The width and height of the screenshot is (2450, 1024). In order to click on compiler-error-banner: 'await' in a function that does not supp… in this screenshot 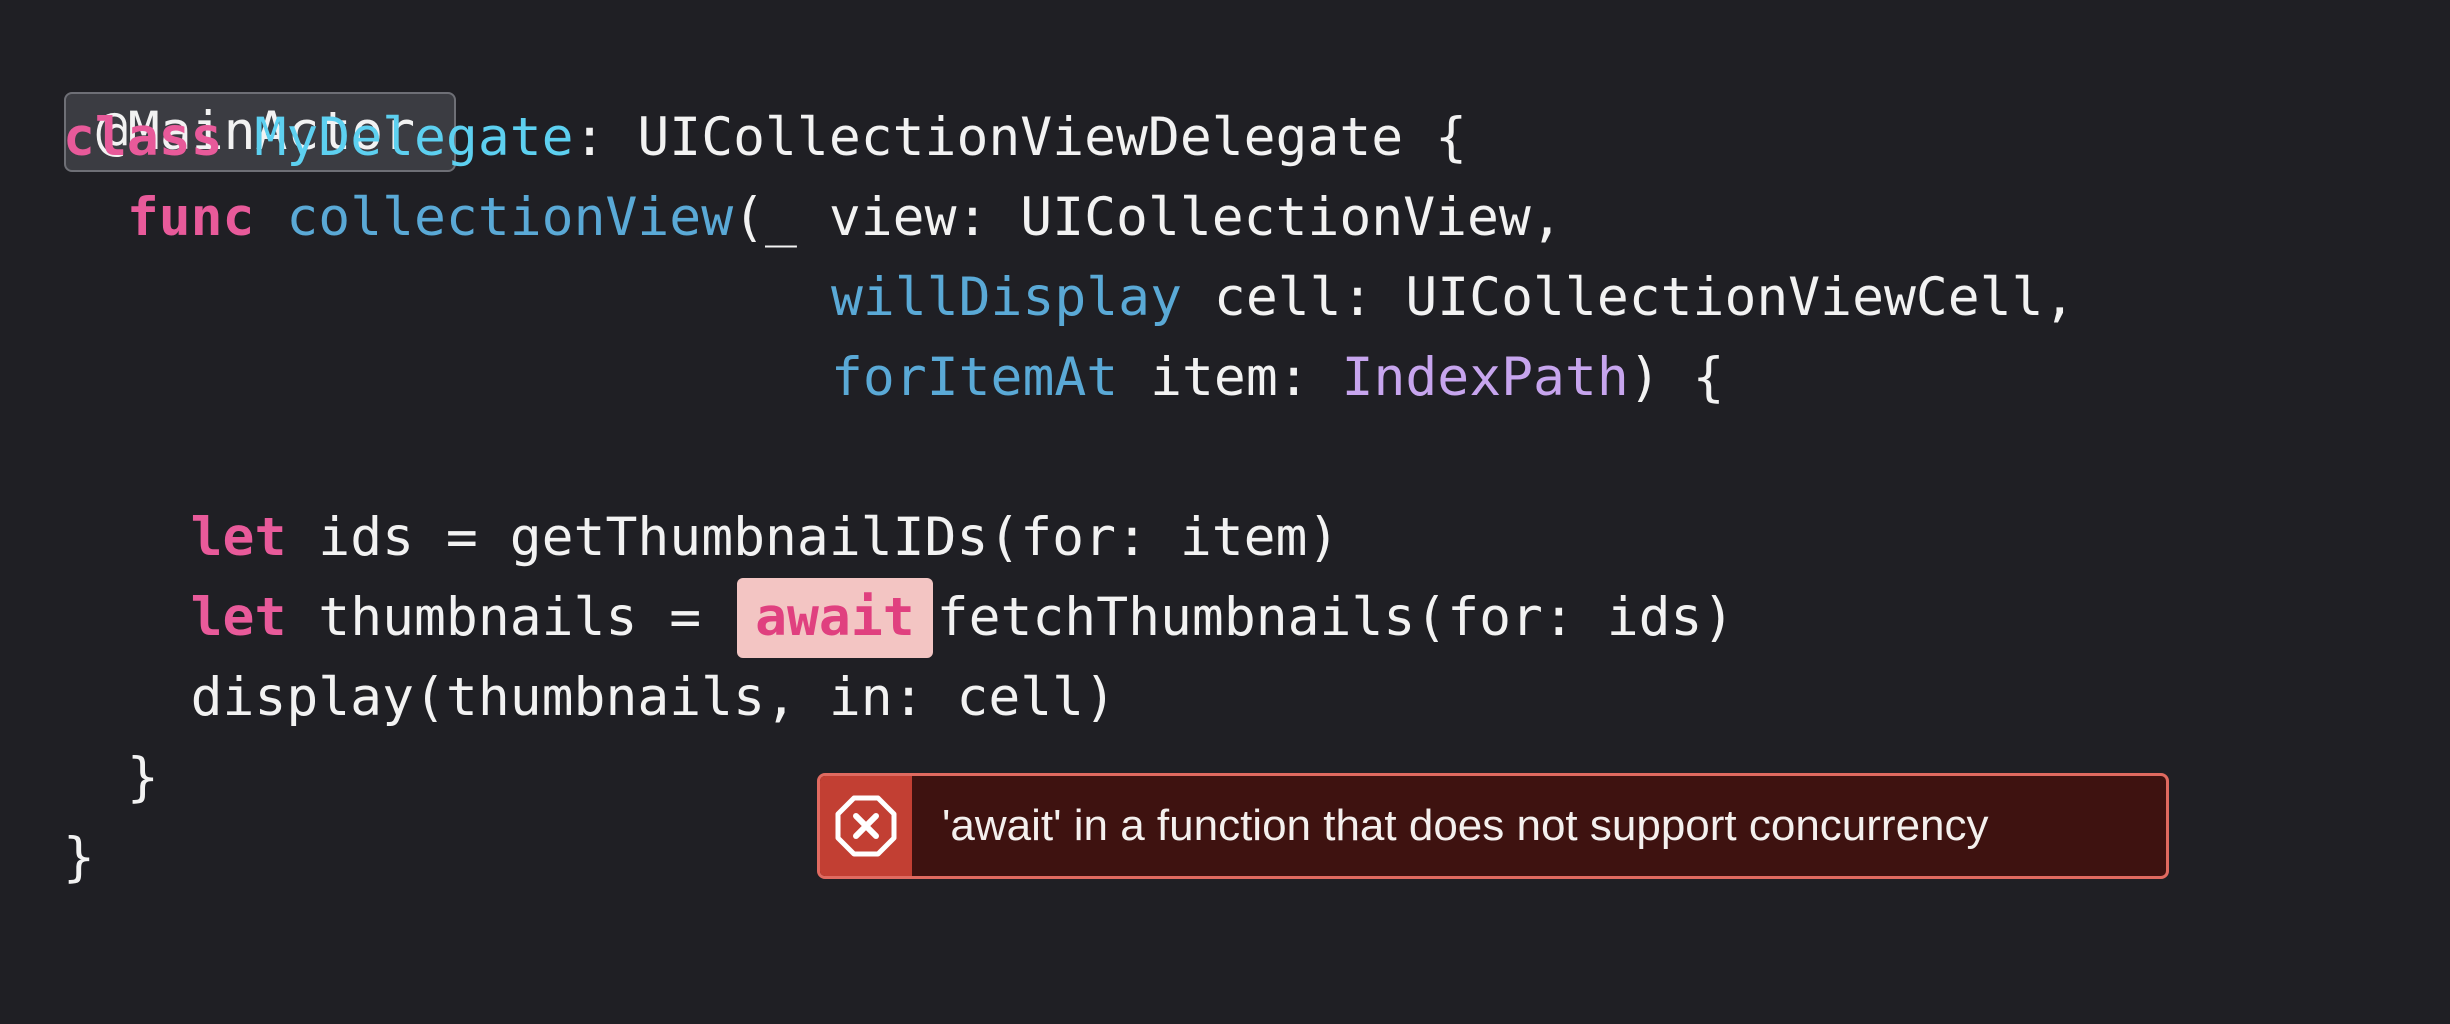, I will do `click(1493, 826)`.